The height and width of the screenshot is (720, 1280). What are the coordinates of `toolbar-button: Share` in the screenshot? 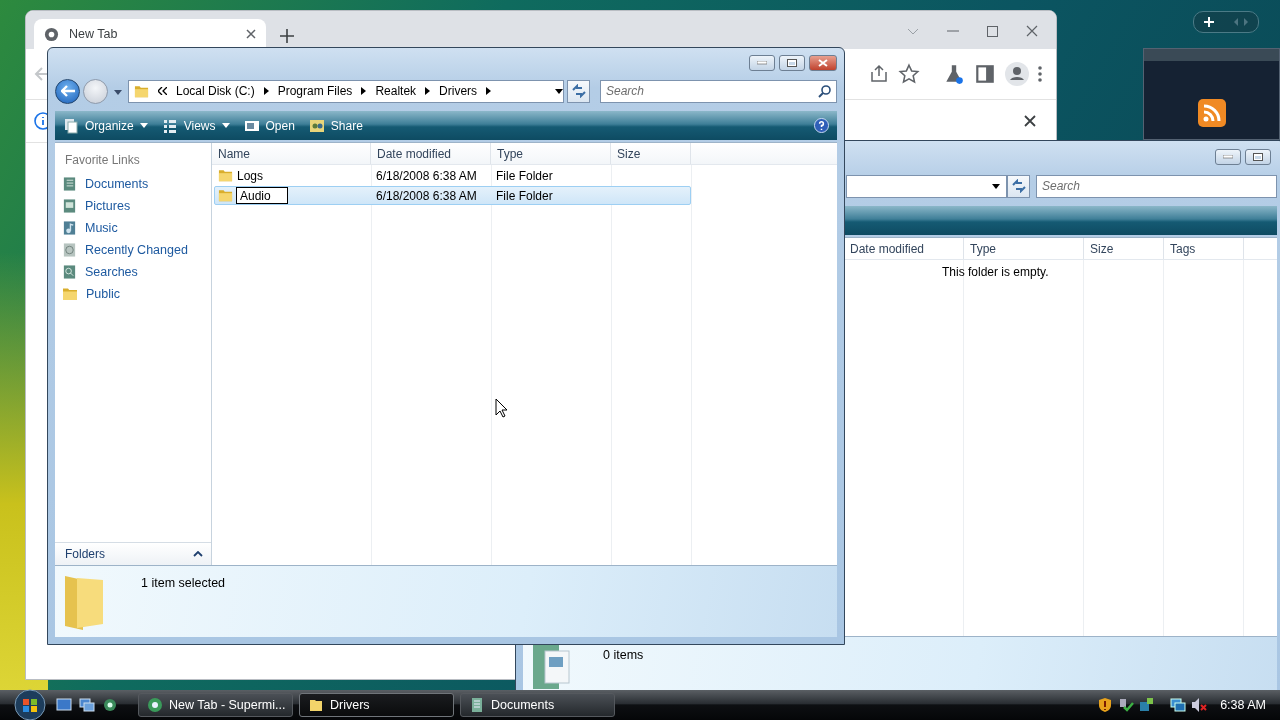 It's located at (335, 125).